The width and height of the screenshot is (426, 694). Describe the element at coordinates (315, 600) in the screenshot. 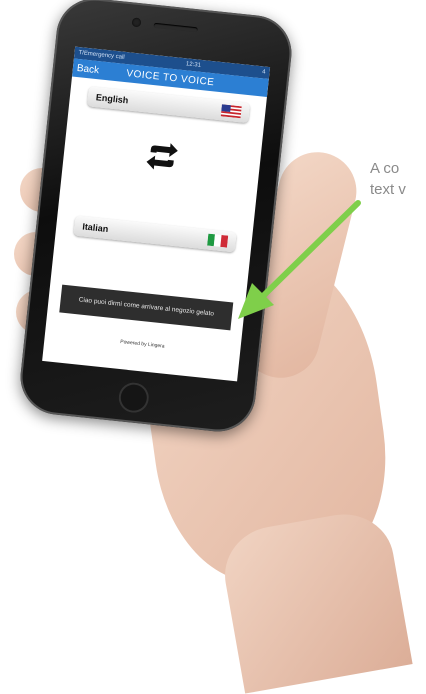

I see `hand-wrist` at that location.